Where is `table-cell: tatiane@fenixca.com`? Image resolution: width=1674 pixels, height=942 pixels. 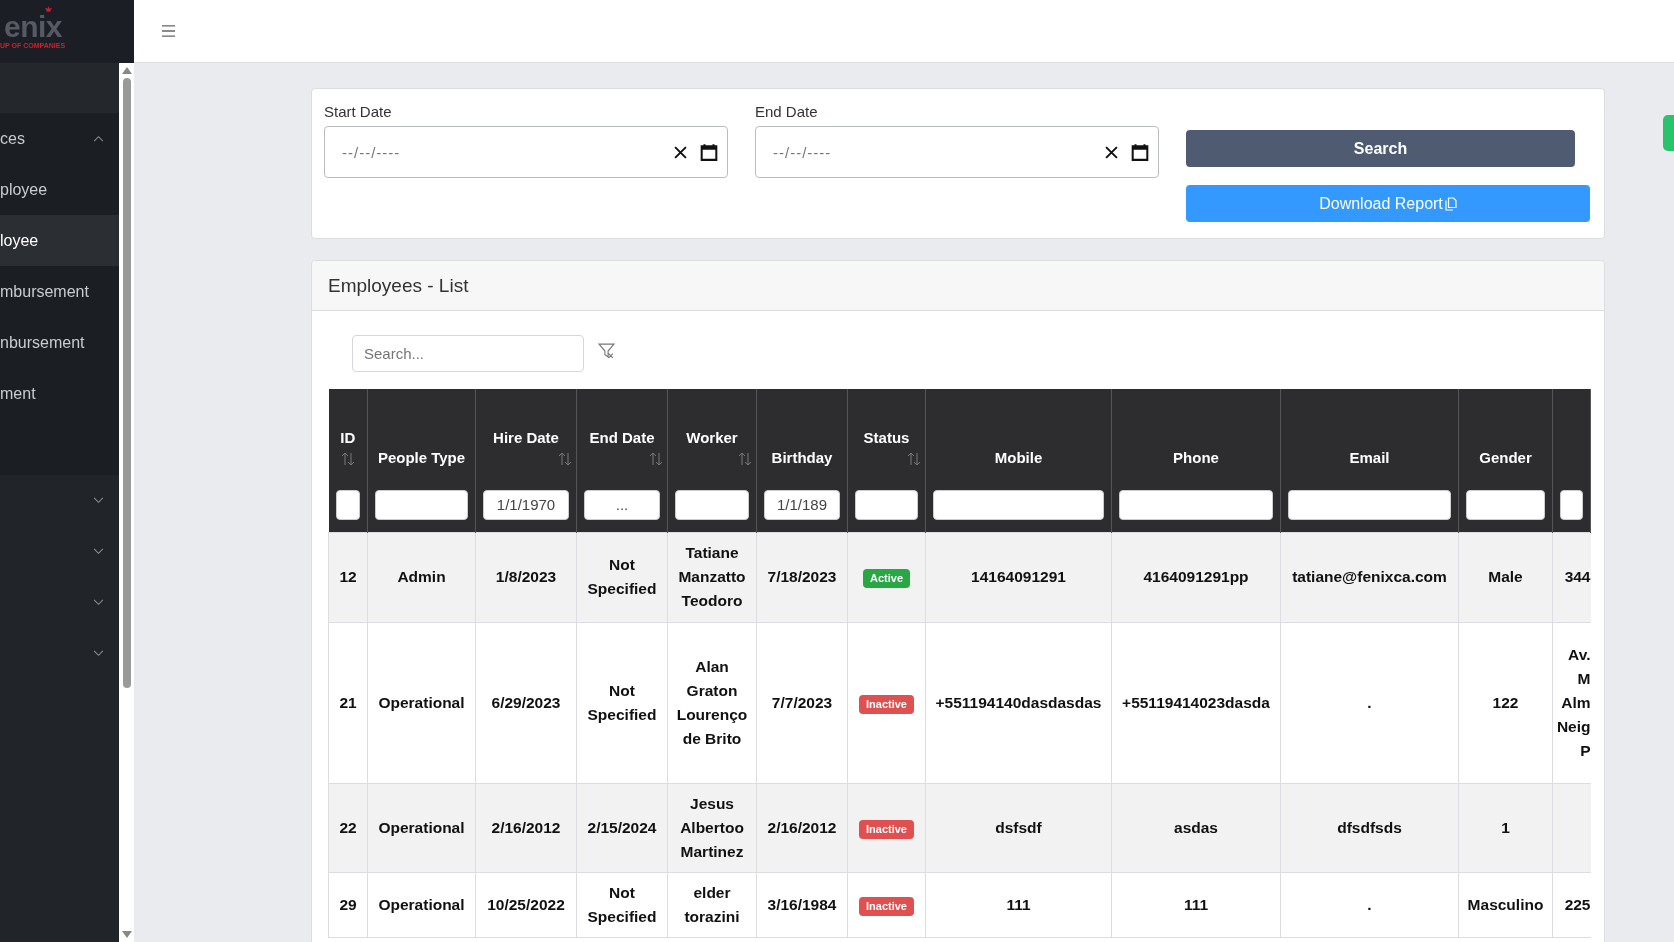
table-cell: tatiane@fenixca.com is located at coordinates (1369, 576).